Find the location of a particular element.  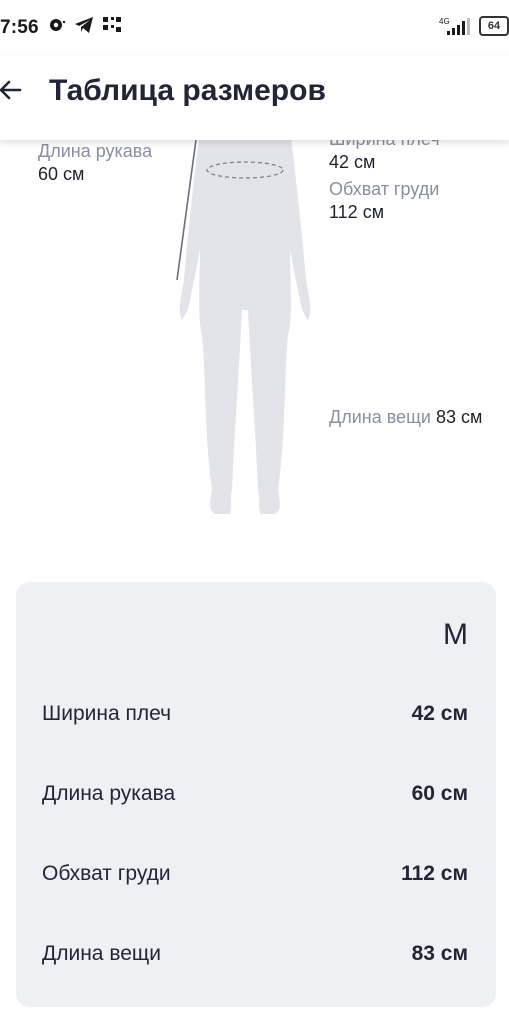

sleeve-label: Длина рукава is located at coordinates (95, 151).